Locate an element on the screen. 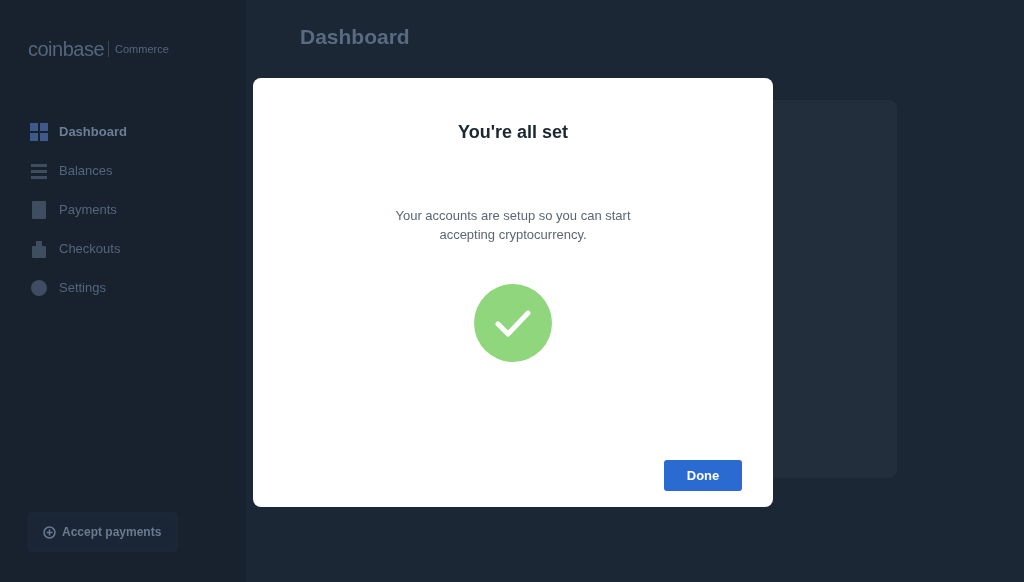 Image resolution: width=1024 pixels, height=582 pixels. dialog-message: Your accounts are setup so you can start accepting cryptocurrency. is located at coordinates (513, 225).